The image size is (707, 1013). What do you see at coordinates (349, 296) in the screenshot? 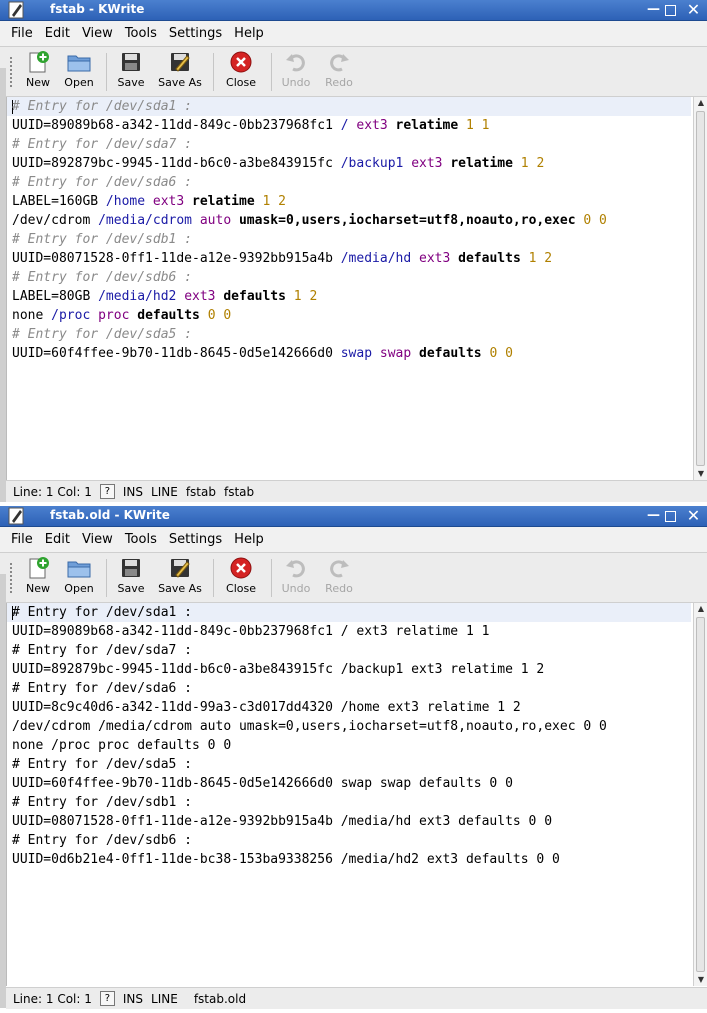
I see `editor-line: LABEL=80GB /media/hd2 ext3 defaults 1 2` at bounding box center [349, 296].